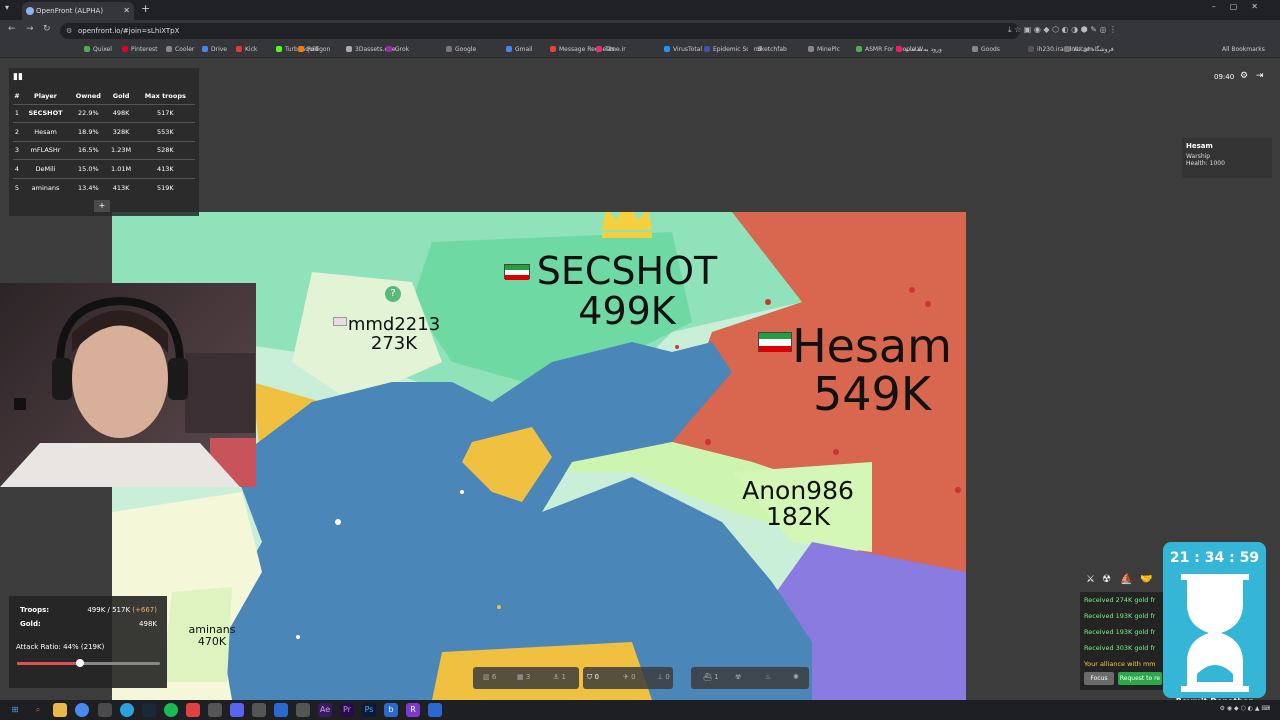  Describe the element at coordinates (145, 8) in the screenshot. I see `new-tab-icon: +` at that location.